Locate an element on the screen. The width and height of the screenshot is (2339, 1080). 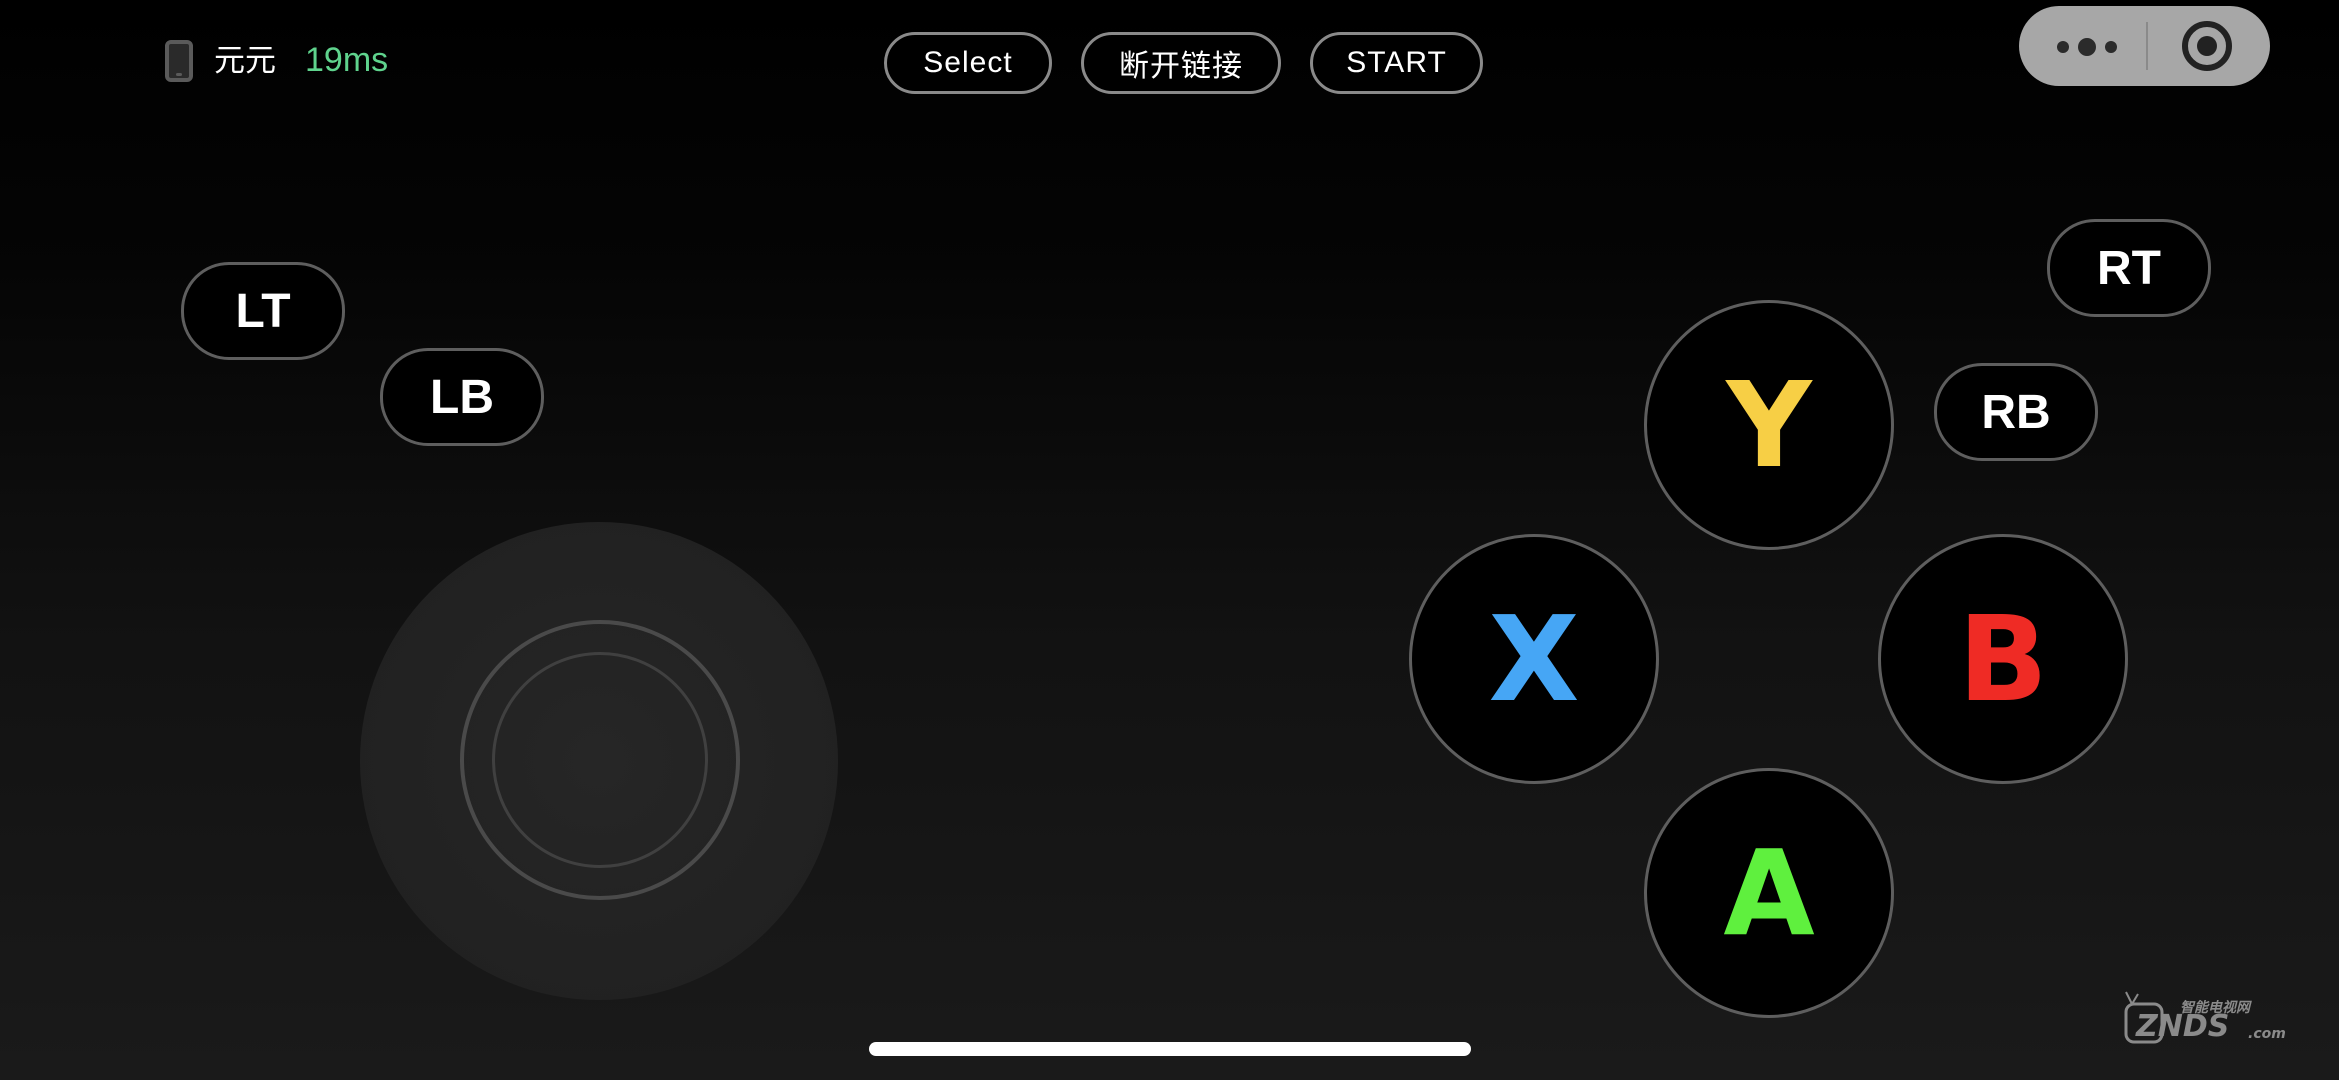
lb-button: LB is located at coordinates (462, 397).